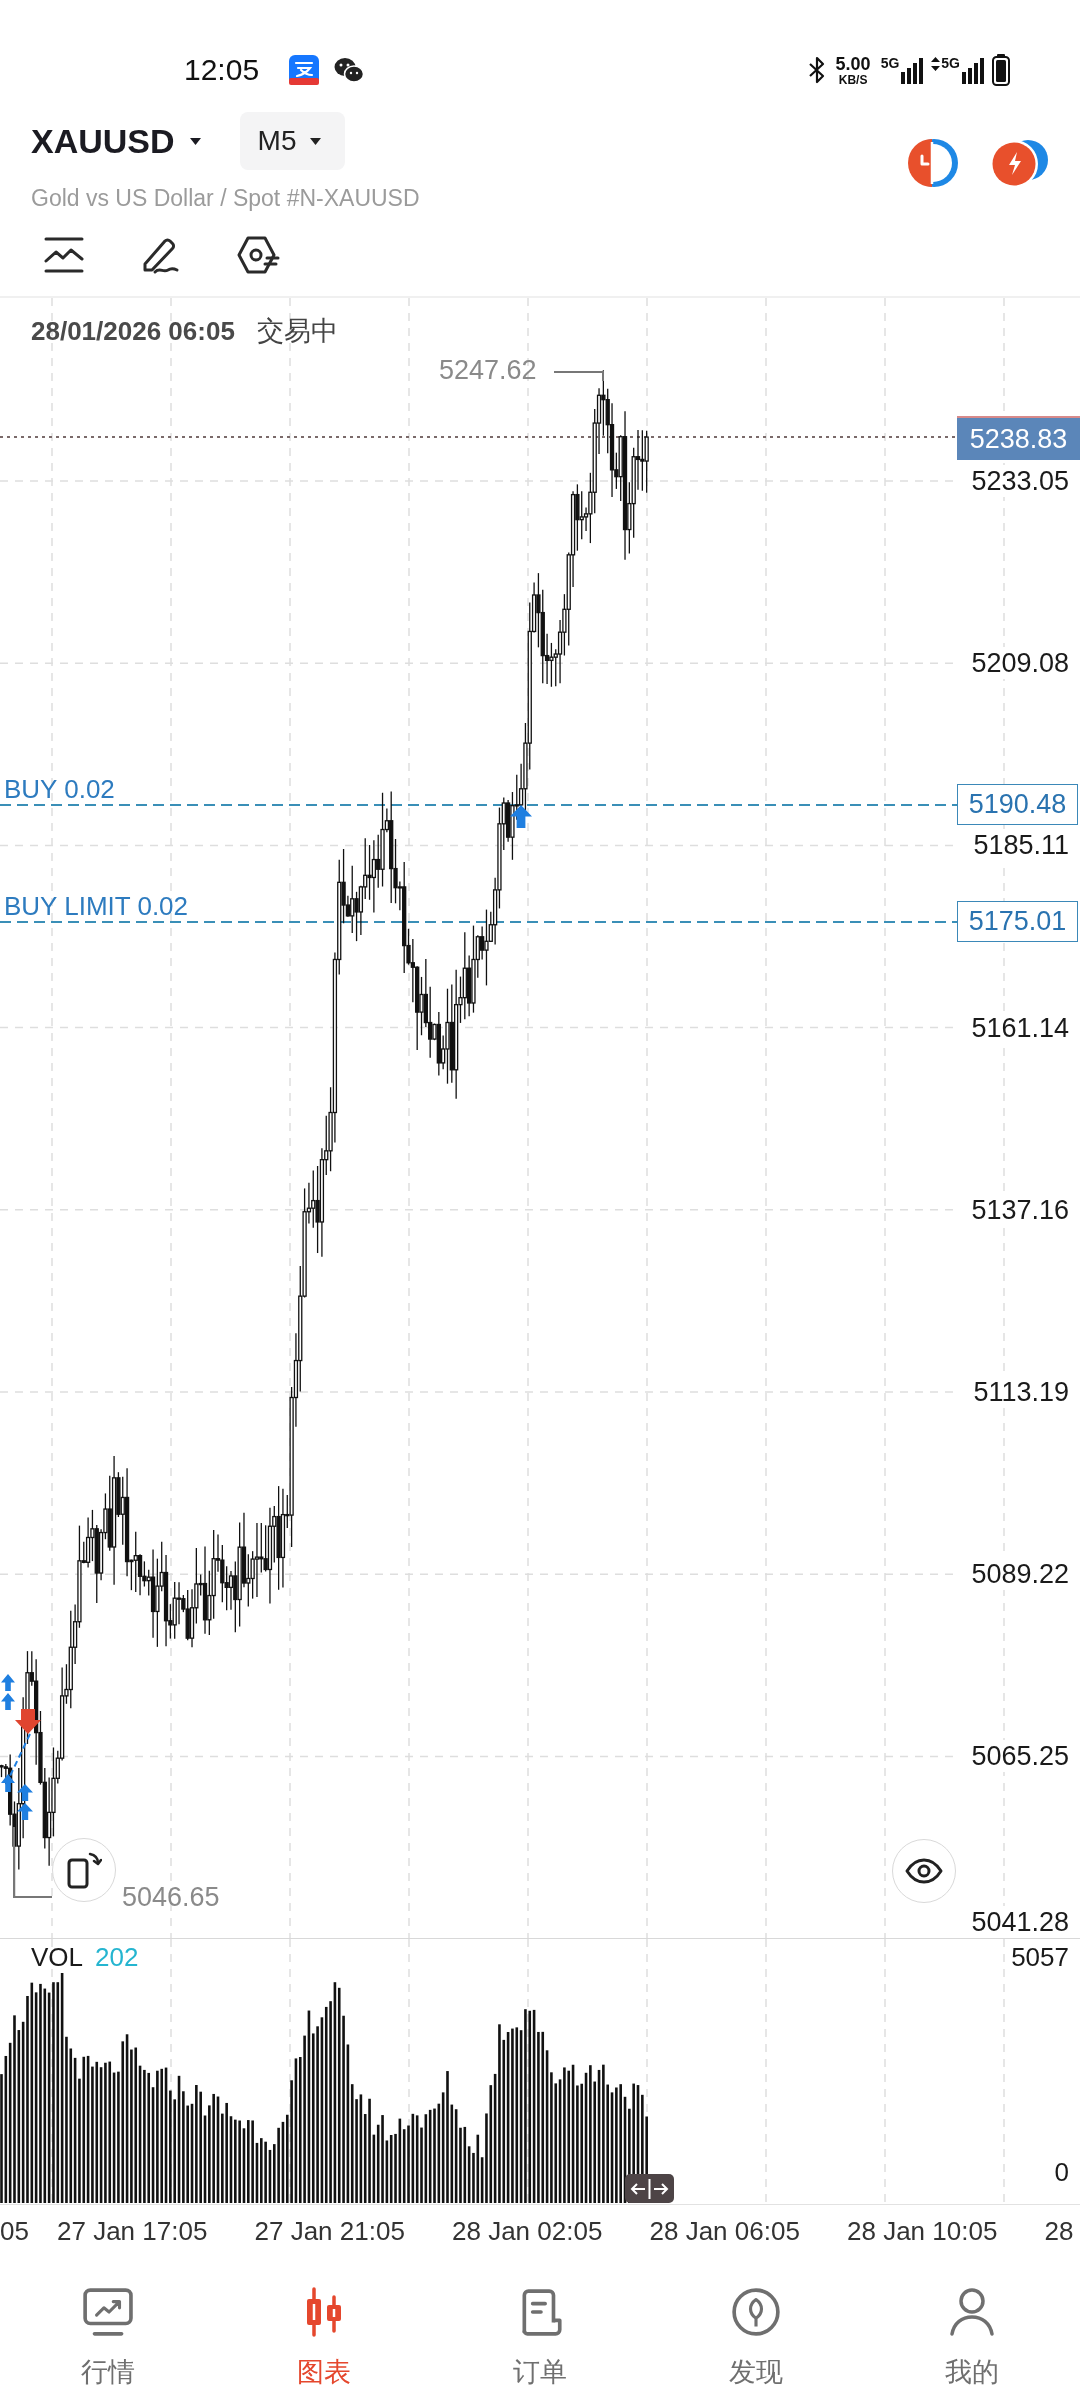 The image size is (1080, 2400). What do you see at coordinates (324, 2329) in the screenshot?
I see `nav-tab: 图表` at bounding box center [324, 2329].